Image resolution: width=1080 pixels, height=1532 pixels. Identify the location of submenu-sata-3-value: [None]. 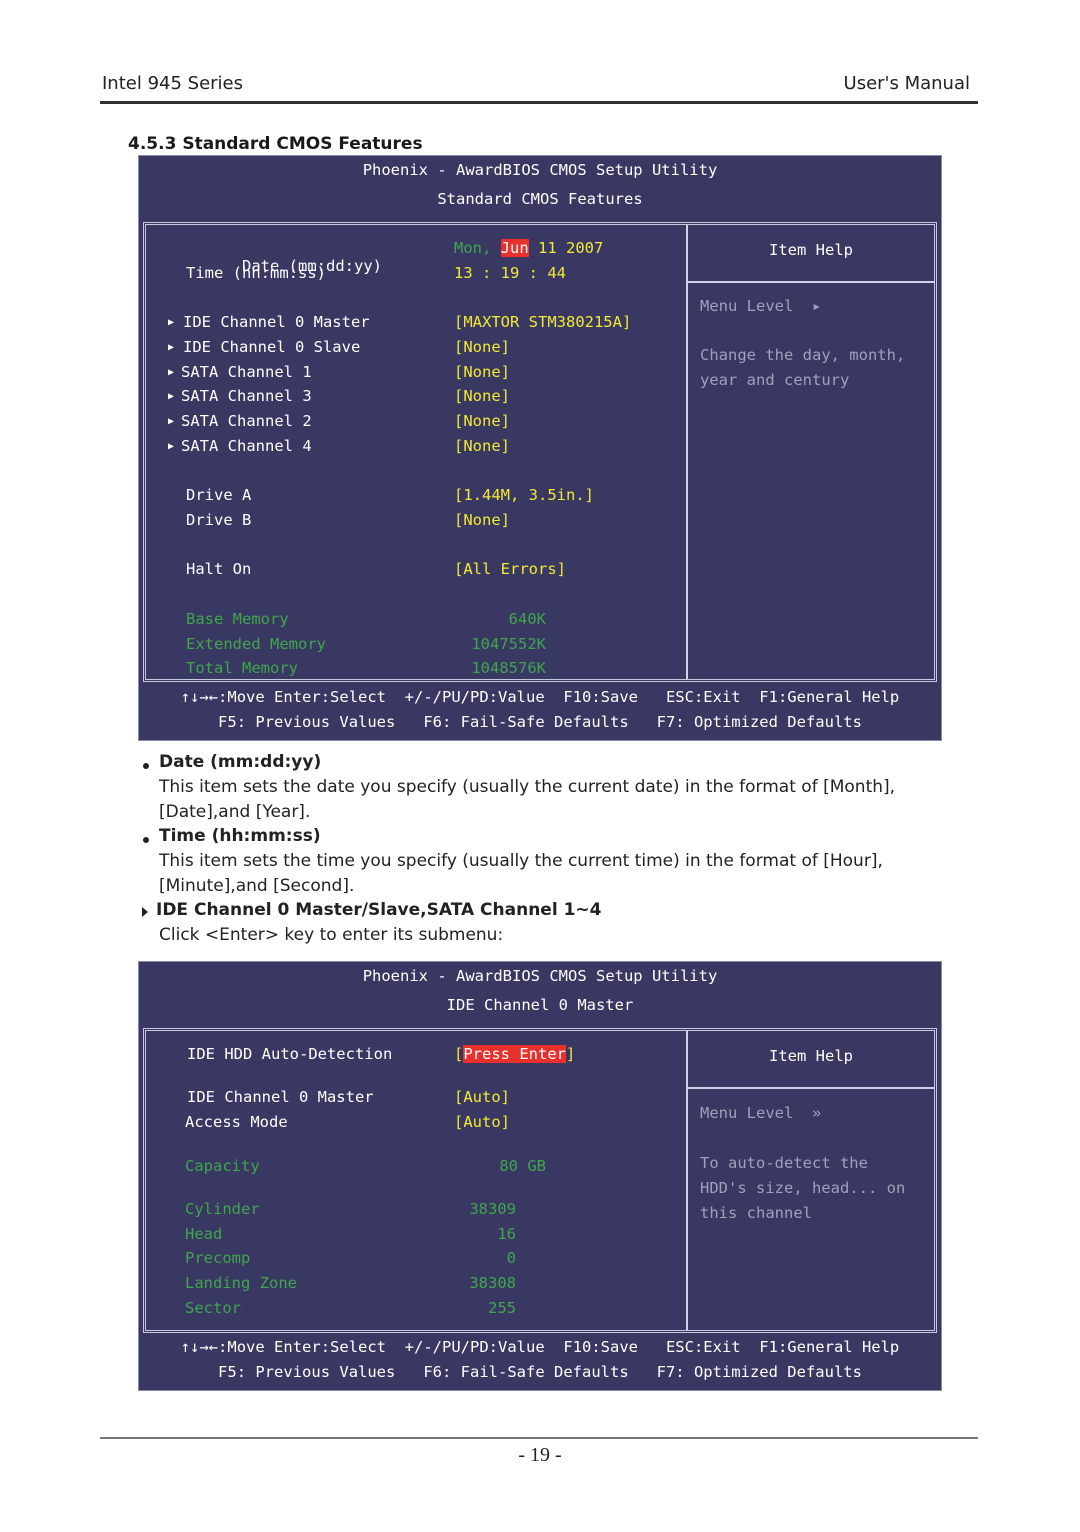
(482, 396).